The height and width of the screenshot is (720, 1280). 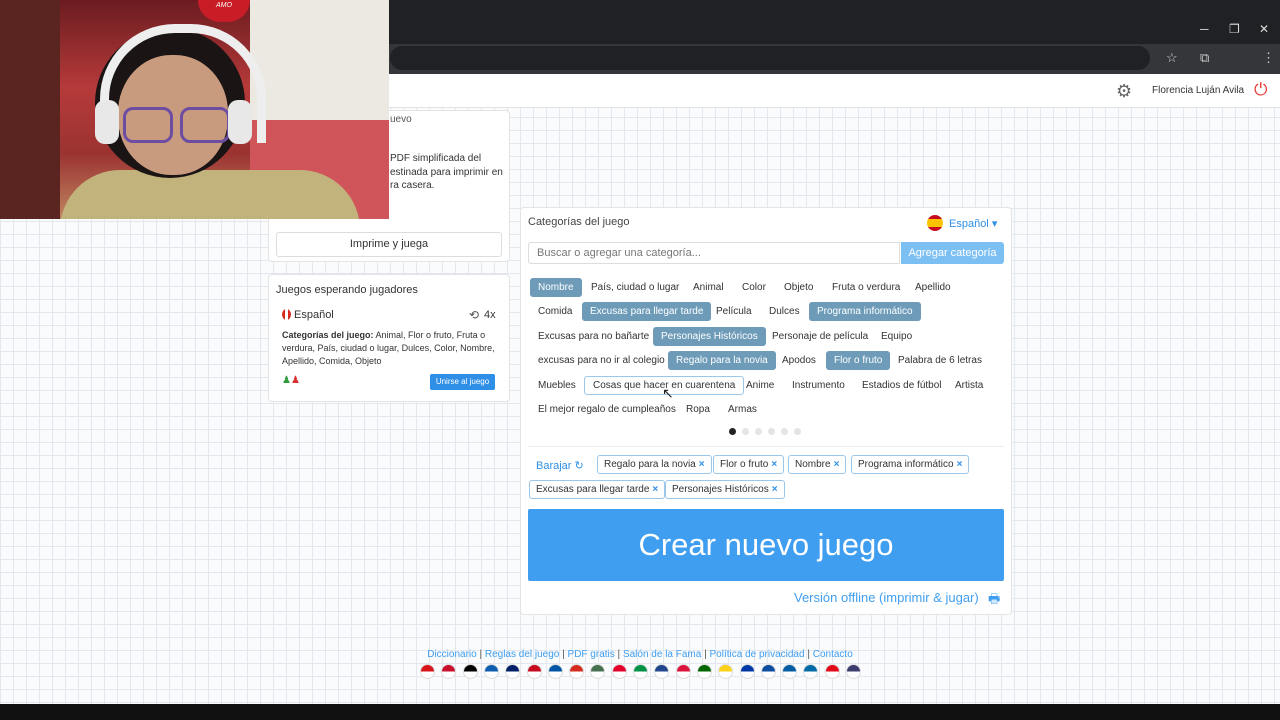 I want to click on print-and-play-button: Imprime y juega, so click(x=389, y=244).